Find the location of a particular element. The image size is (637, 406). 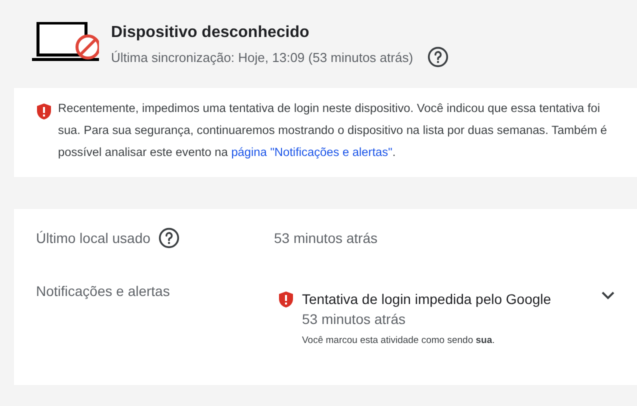

notifications-link: página "Notificações e alertas" is located at coordinates (311, 152).